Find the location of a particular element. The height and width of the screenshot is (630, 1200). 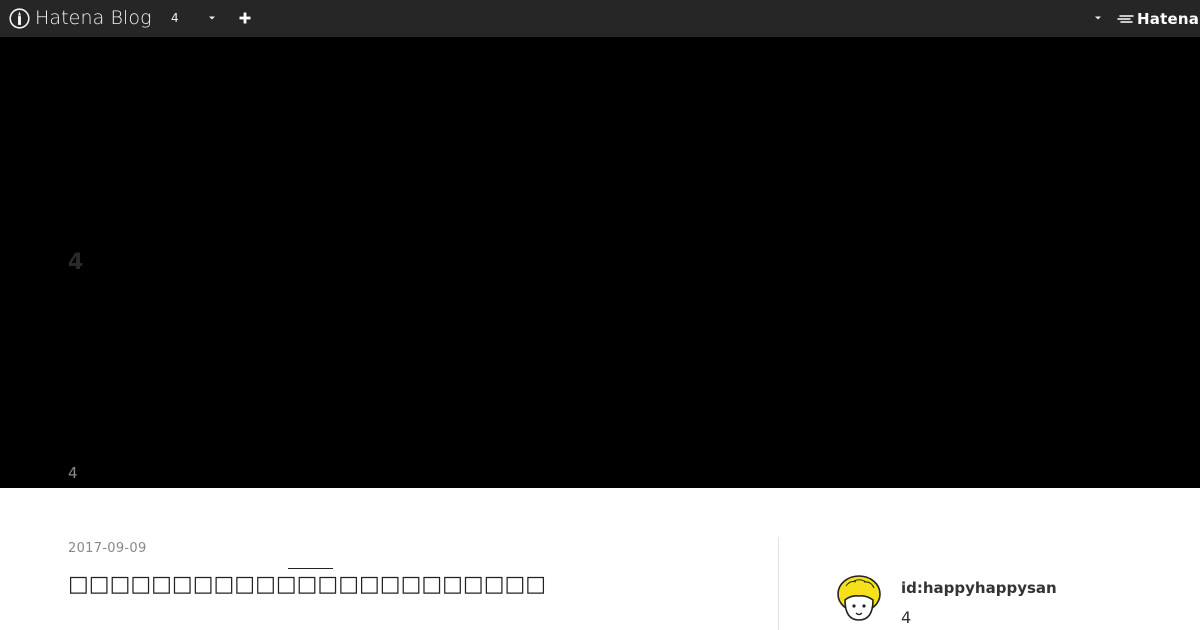

user-menu-chevron-down-icon is located at coordinates (1098, 18).